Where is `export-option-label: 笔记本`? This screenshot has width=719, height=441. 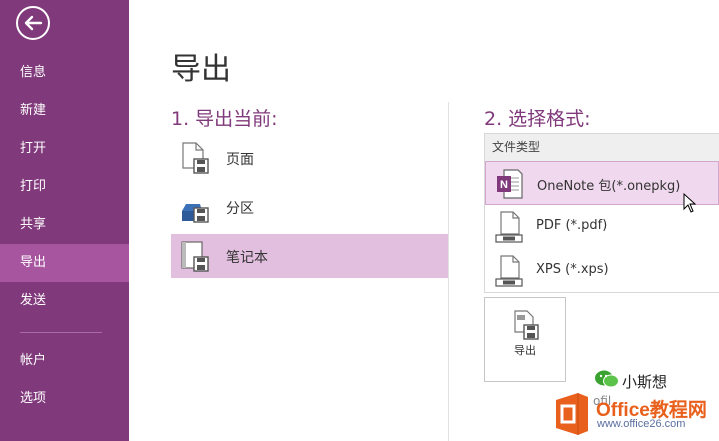
export-option-label: 笔记本 is located at coordinates (247, 258).